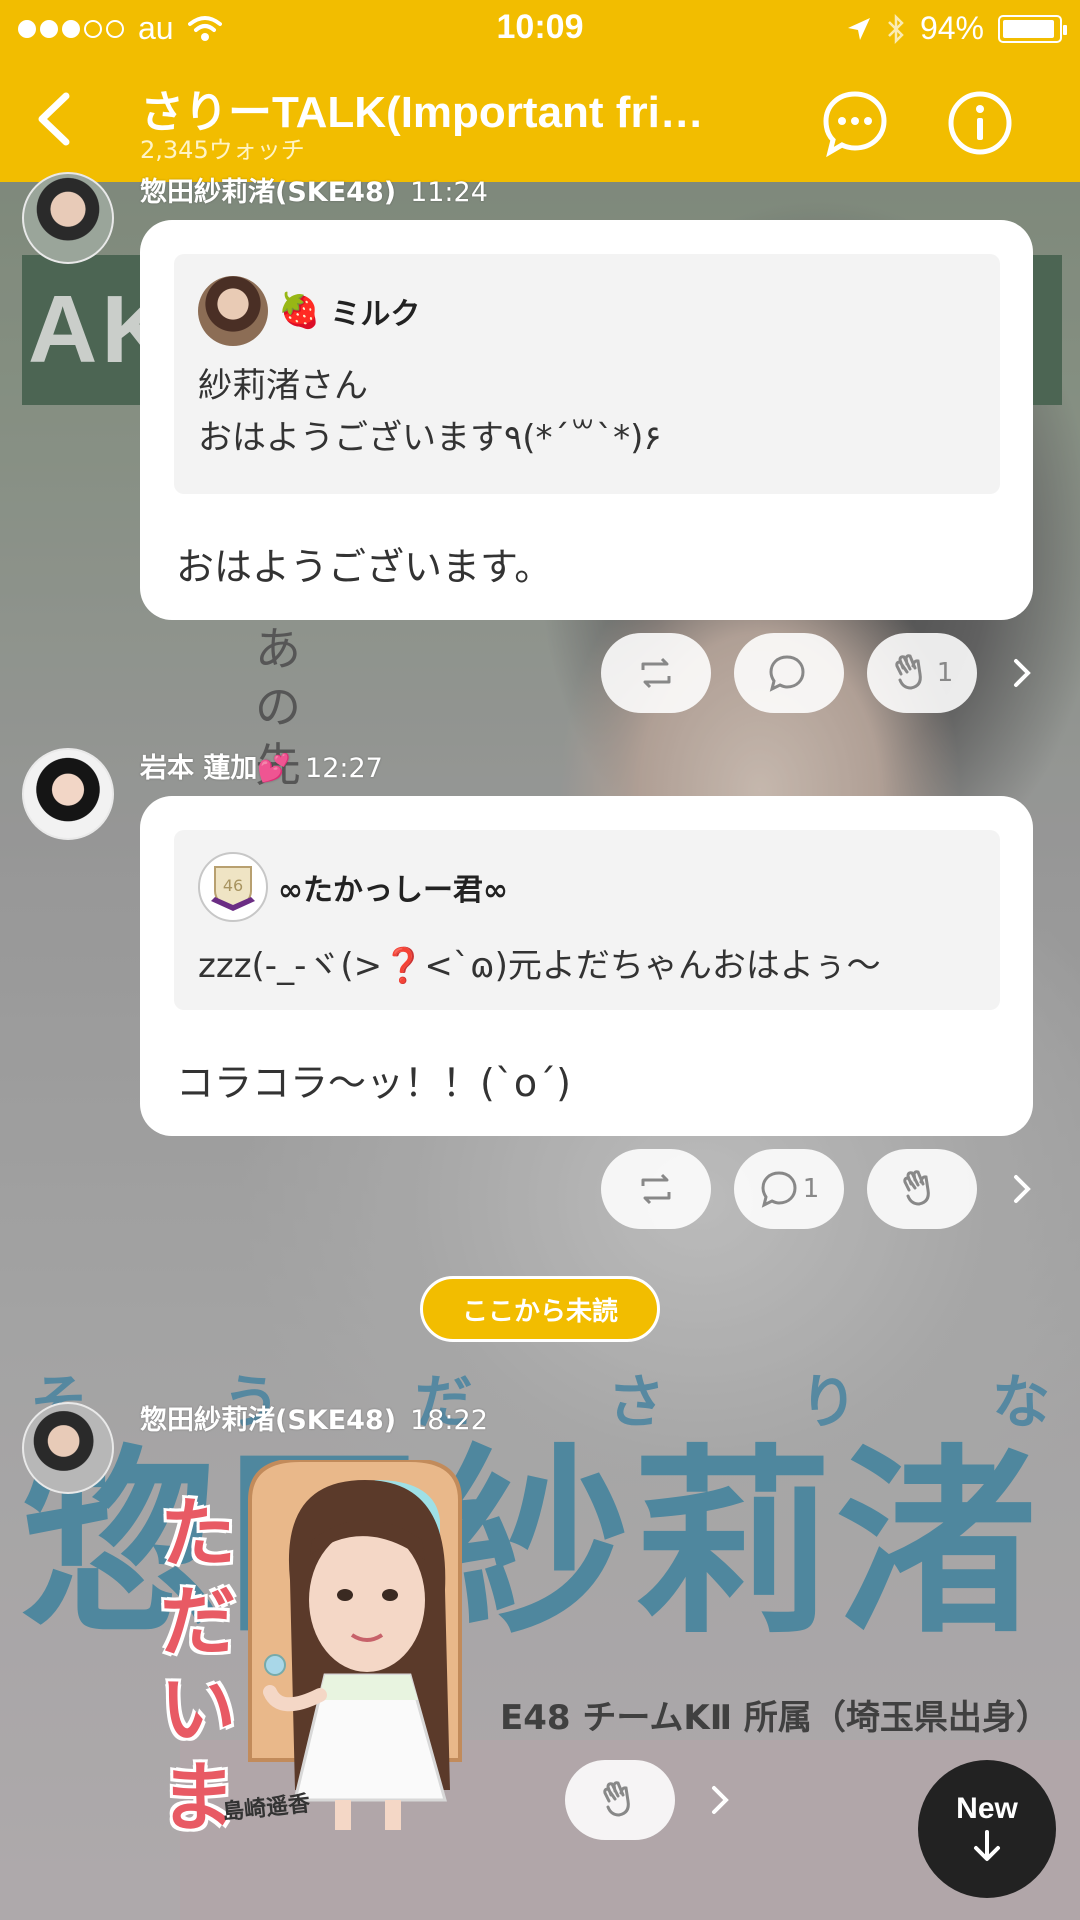 The height and width of the screenshot is (1920, 1080). I want to click on message-text: おはようございます。, so click(364, 567).